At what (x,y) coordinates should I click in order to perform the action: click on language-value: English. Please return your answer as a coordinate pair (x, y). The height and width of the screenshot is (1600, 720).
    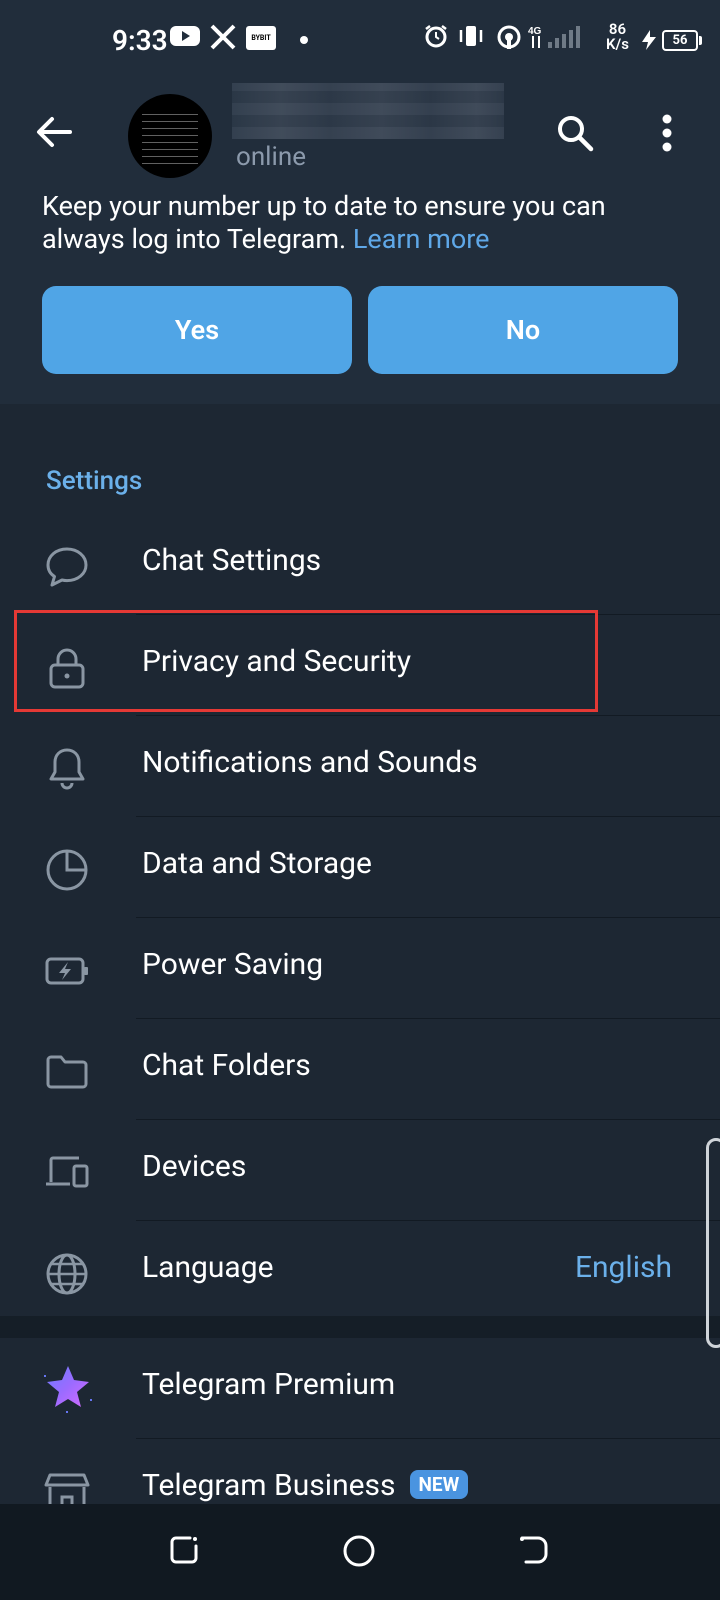
    Looking at the image, I should click on (623, 1267).